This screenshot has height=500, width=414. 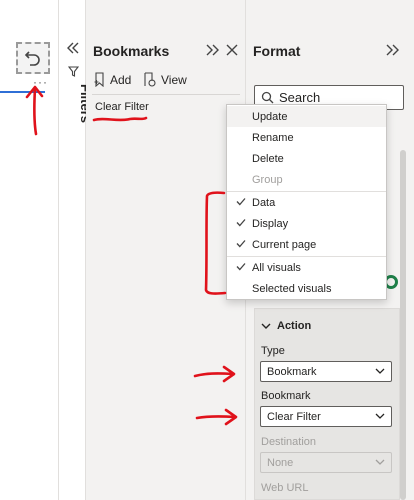 I want to click on menu-item-label: Delete, so click(x=268, y=158).